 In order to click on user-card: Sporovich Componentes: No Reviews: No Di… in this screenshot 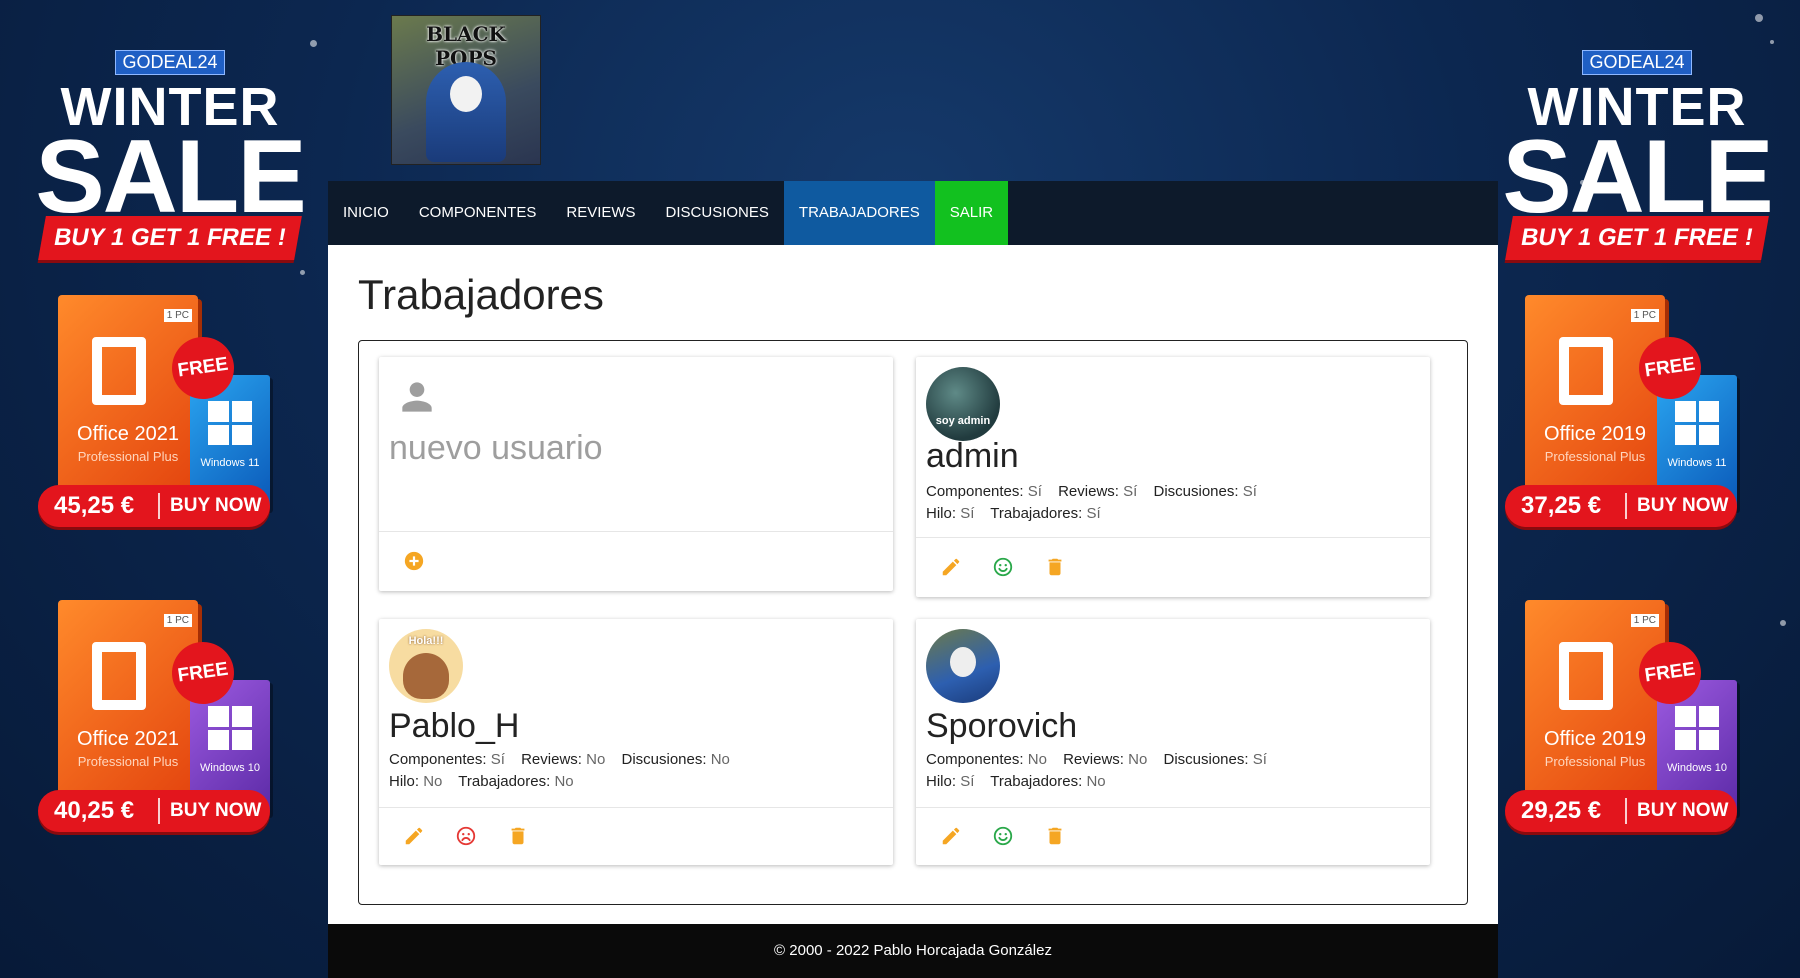, I will do `click(1173, 742)`.